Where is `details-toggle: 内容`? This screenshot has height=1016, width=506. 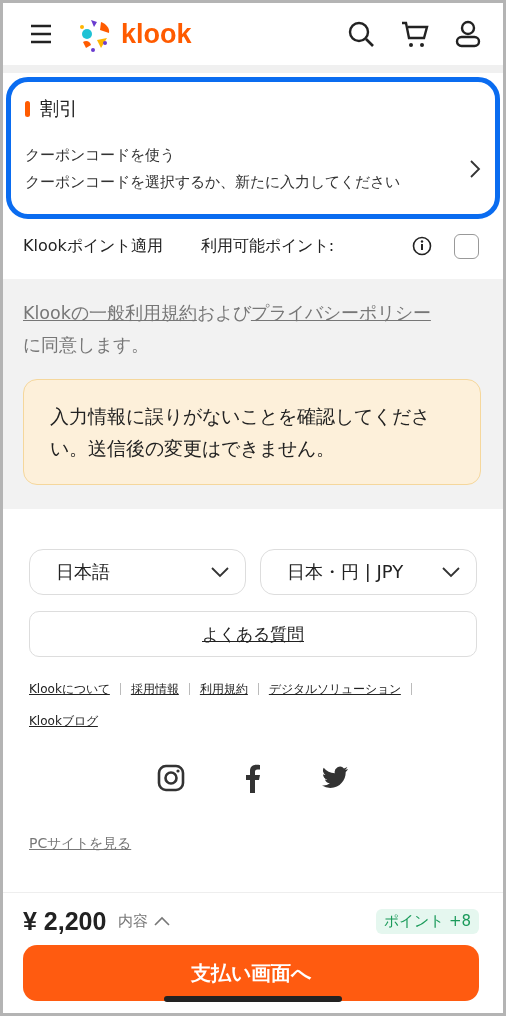
details-toggle: 内容 is located at coordinates (144, 921).